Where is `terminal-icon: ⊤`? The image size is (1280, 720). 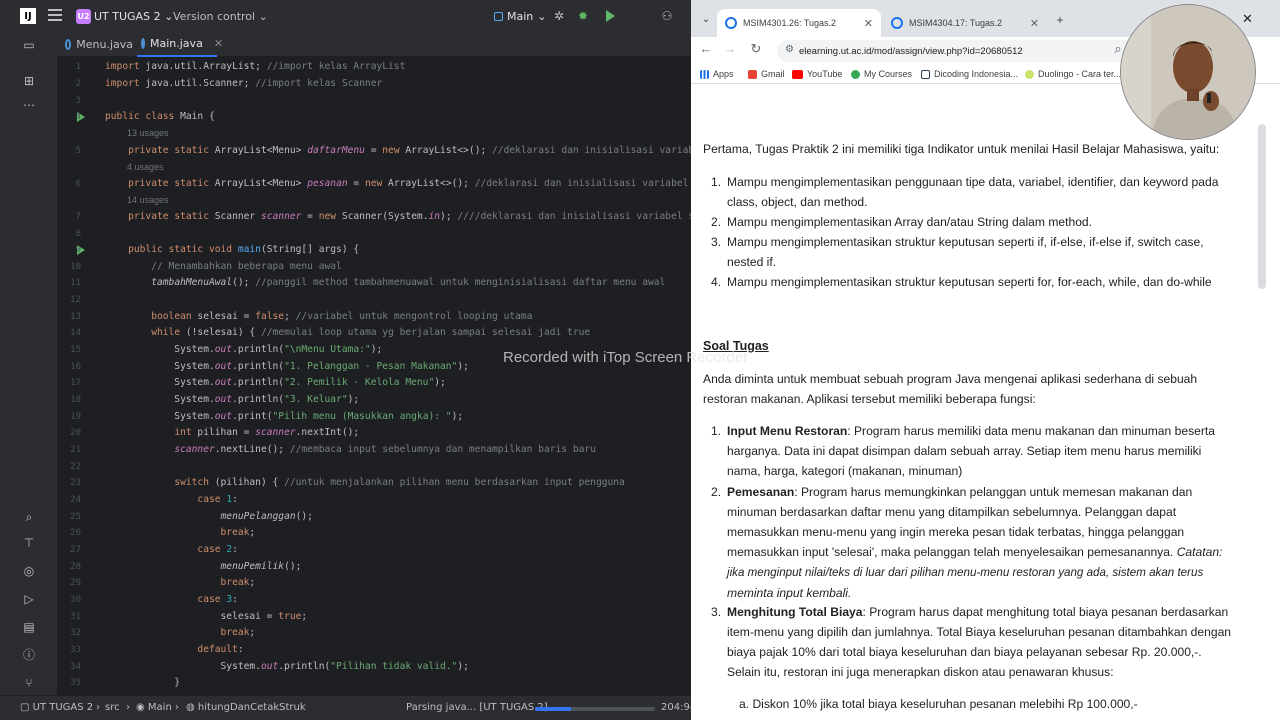 terminal-icon: ⊤ is located at coordinates (29, 543).